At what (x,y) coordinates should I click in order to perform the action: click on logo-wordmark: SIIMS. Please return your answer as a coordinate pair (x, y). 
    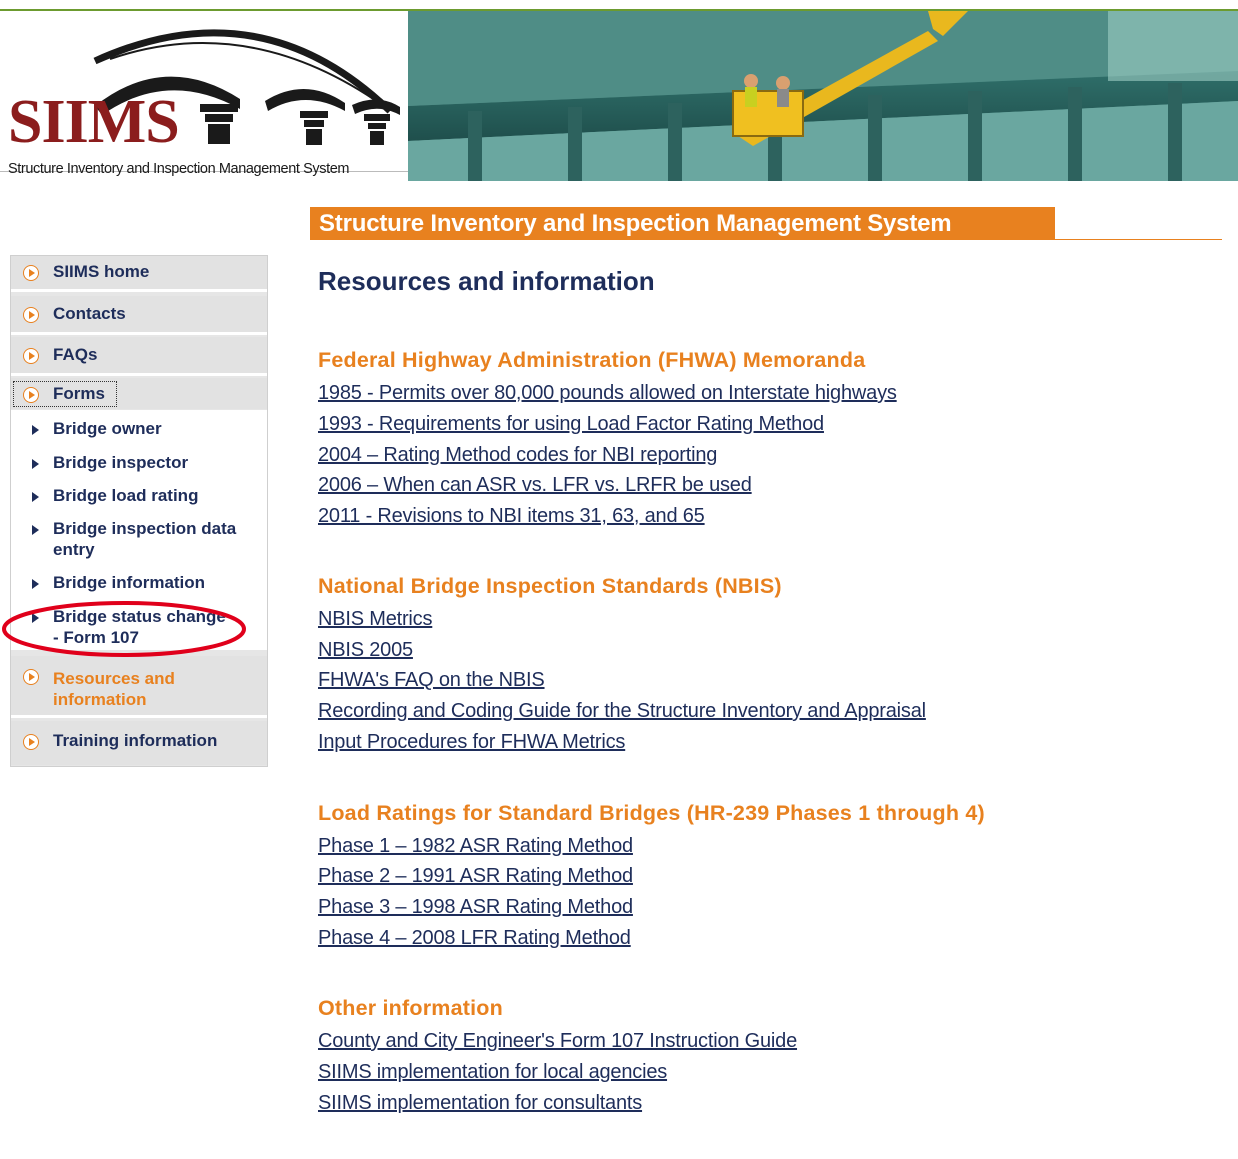
    Looking at the image, I should click on (94, 122).